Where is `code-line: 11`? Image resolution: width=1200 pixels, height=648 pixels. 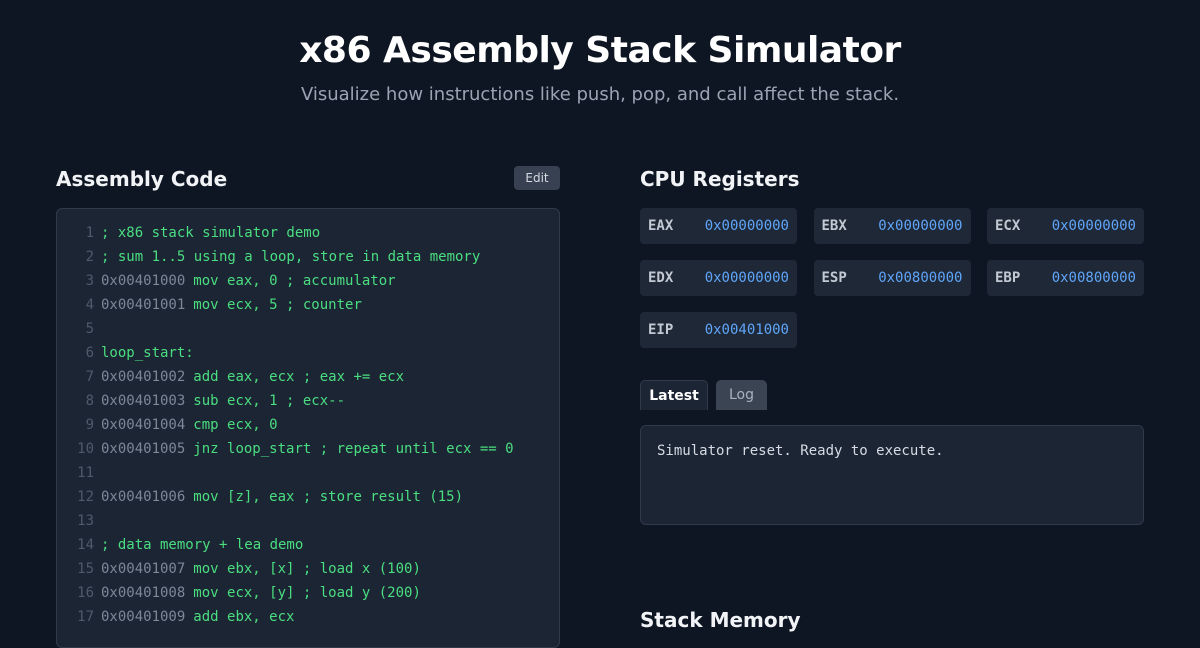
code-line: 11 is located at coordinates (308, 473).